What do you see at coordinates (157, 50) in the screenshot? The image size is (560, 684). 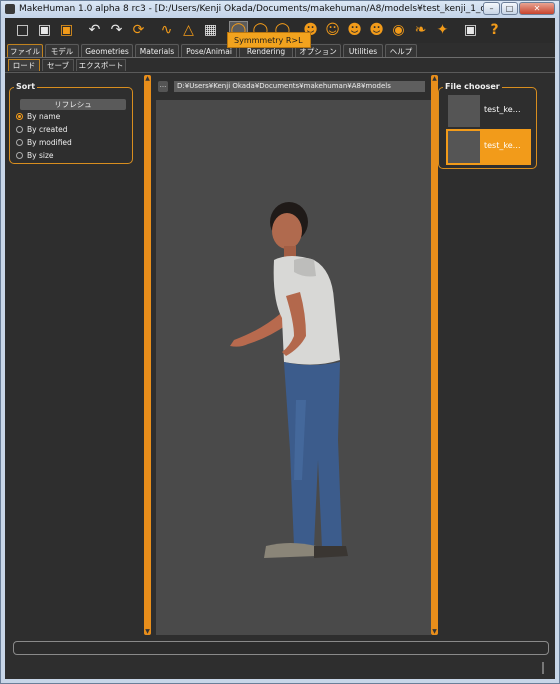 I see `tab-materials: Materials` at bounding box center [157, 50].